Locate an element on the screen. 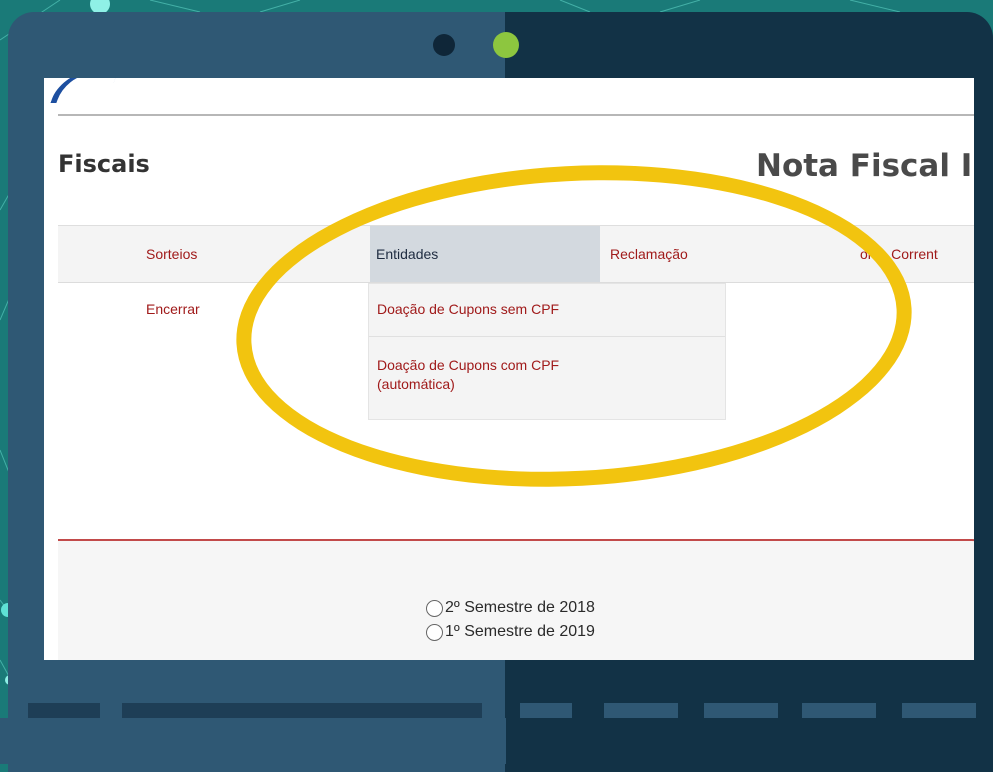 This screenshot has width=993, height=772. nav-item-encerrar: Encerrar is located at coordinates (173, 309).